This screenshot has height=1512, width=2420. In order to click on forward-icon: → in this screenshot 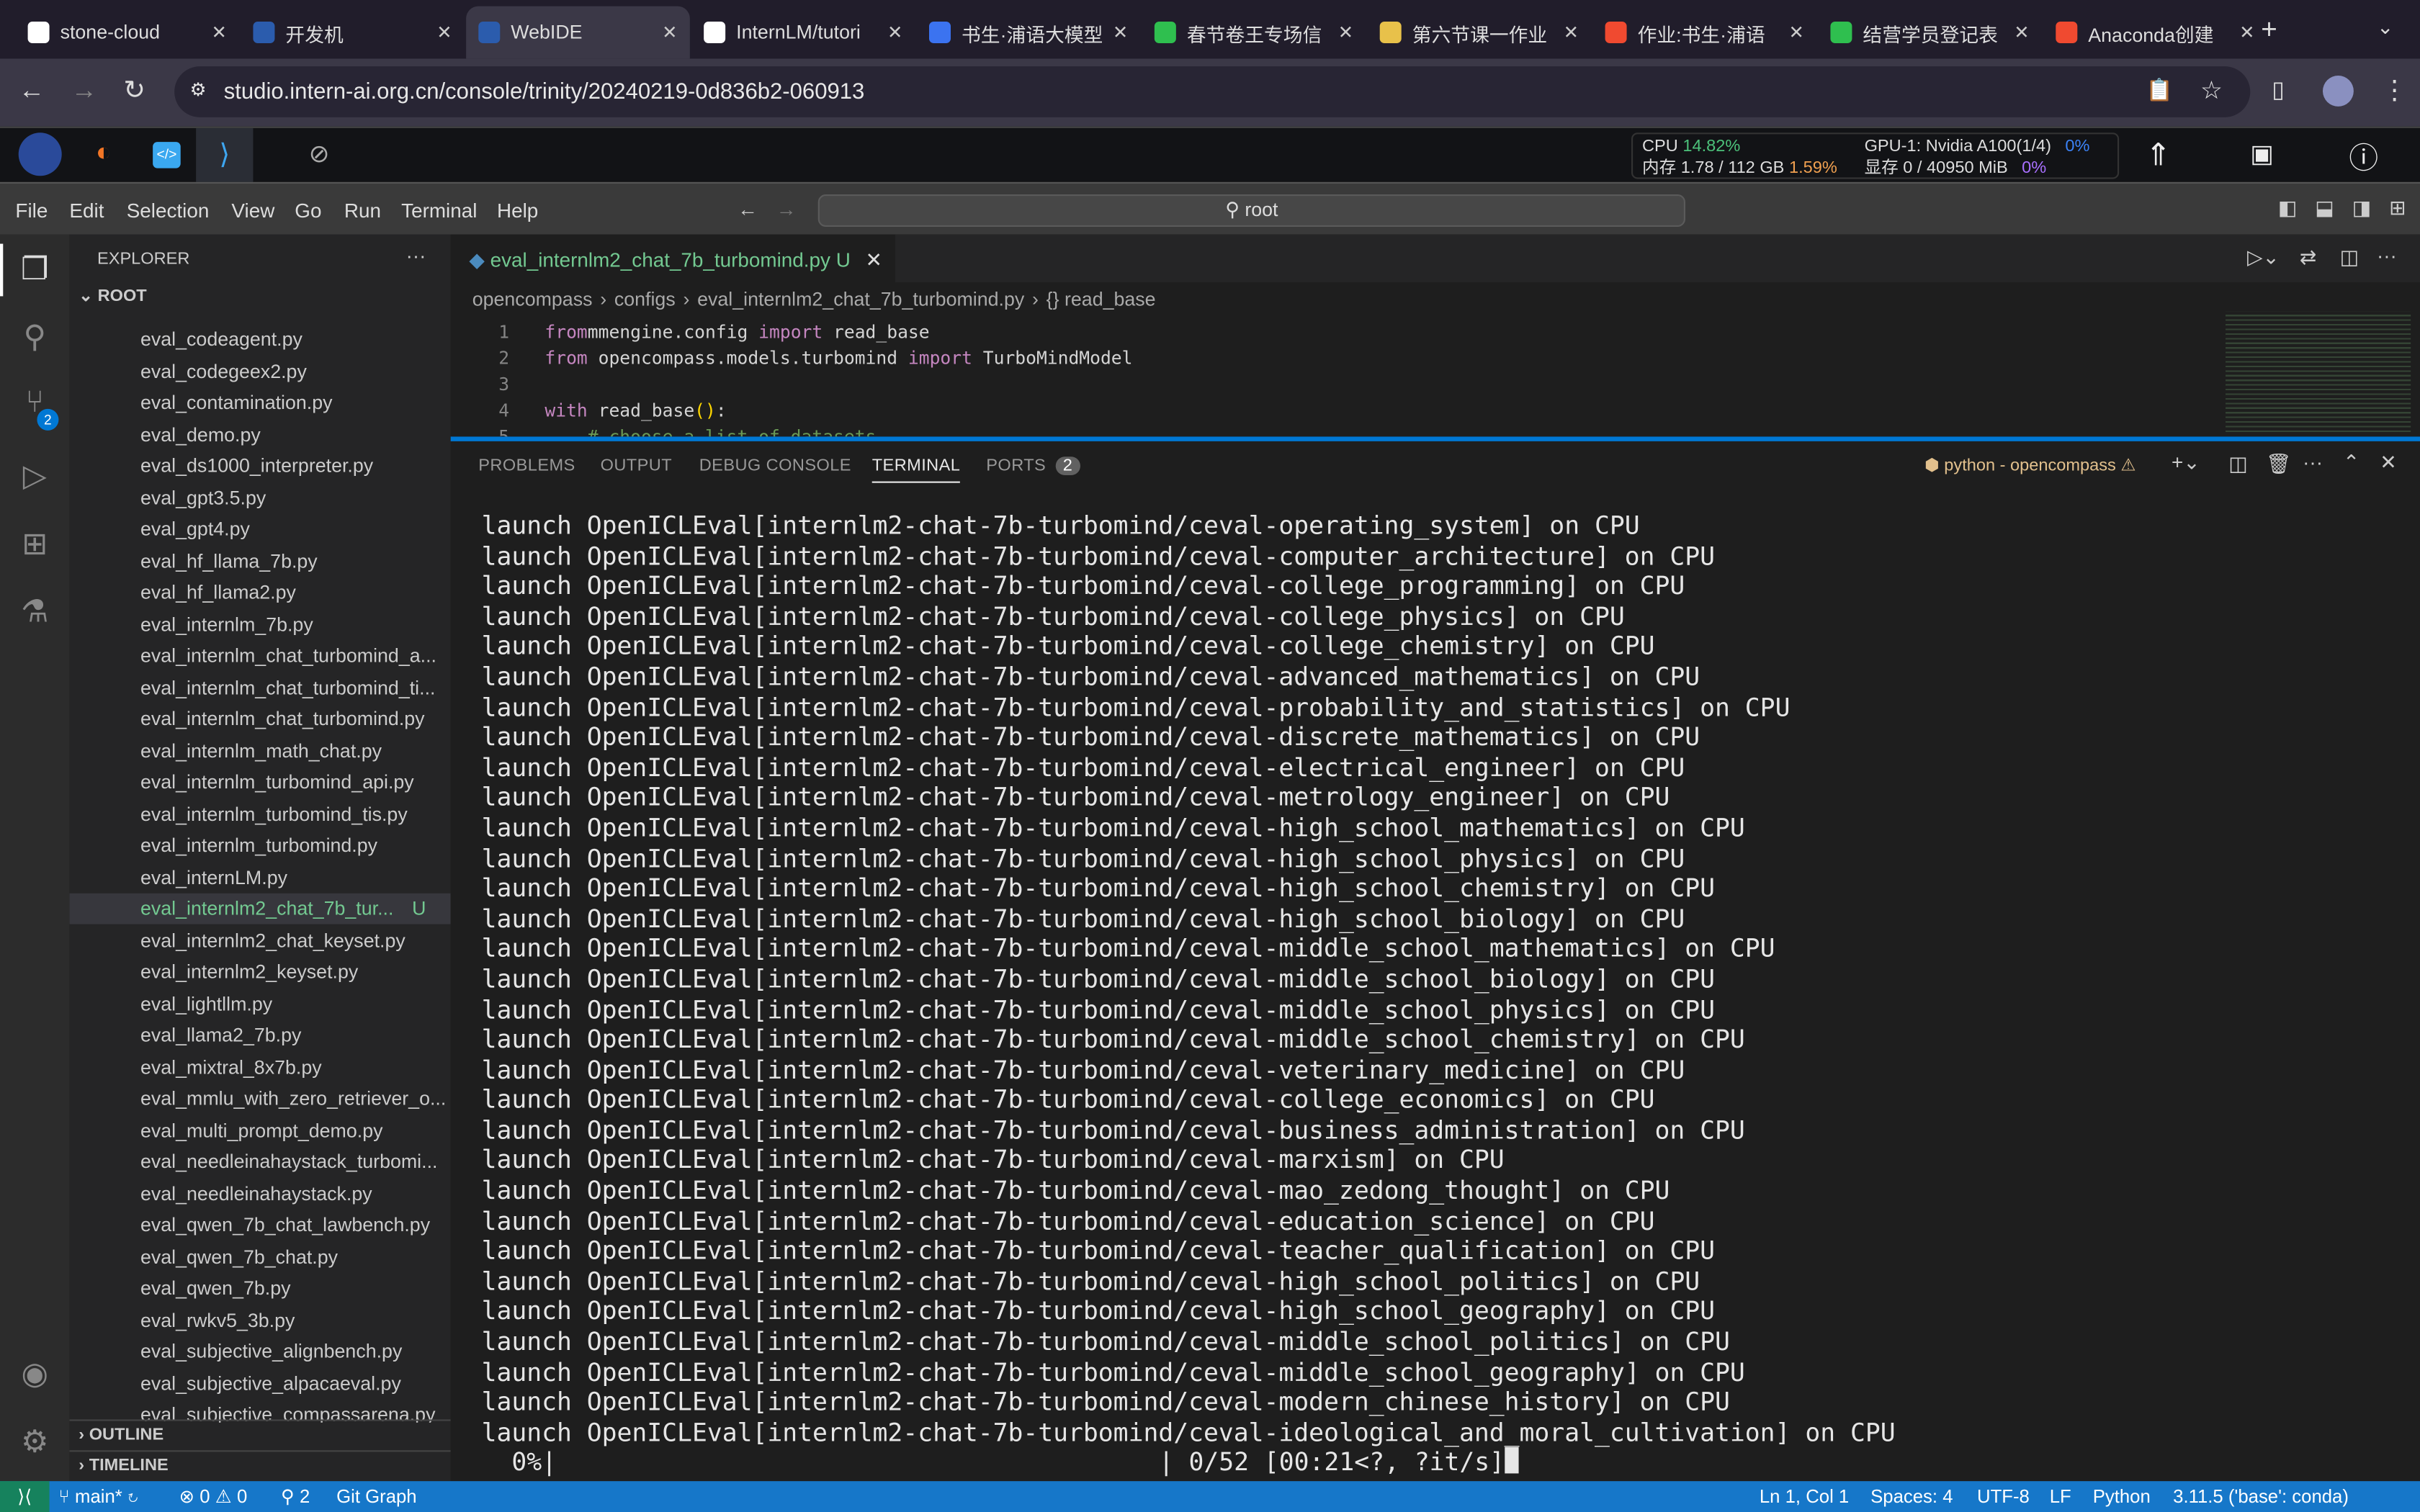, I will do `click(84, 91)`.